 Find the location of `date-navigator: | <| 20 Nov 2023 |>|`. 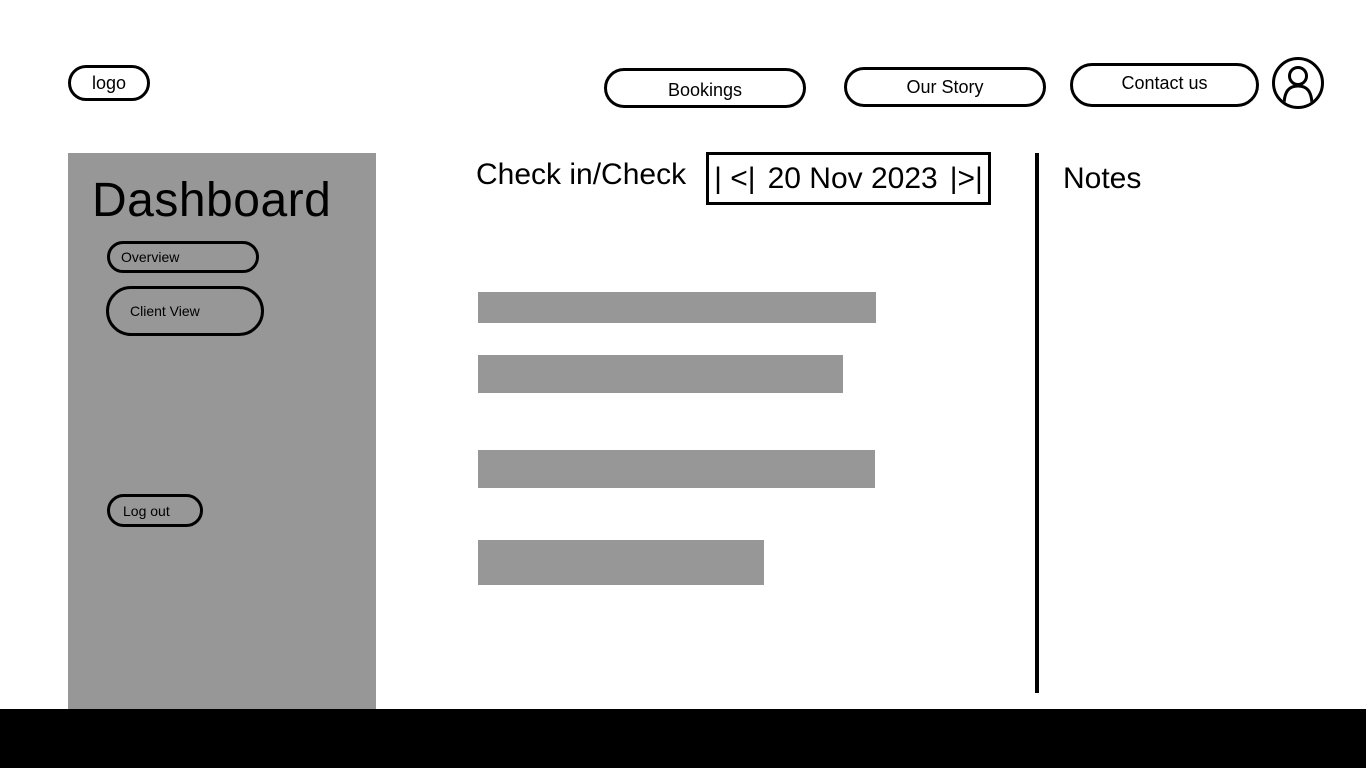

date-navigator: | <| 20 Nov 2023 |>| is located at coordinates (848, 178).